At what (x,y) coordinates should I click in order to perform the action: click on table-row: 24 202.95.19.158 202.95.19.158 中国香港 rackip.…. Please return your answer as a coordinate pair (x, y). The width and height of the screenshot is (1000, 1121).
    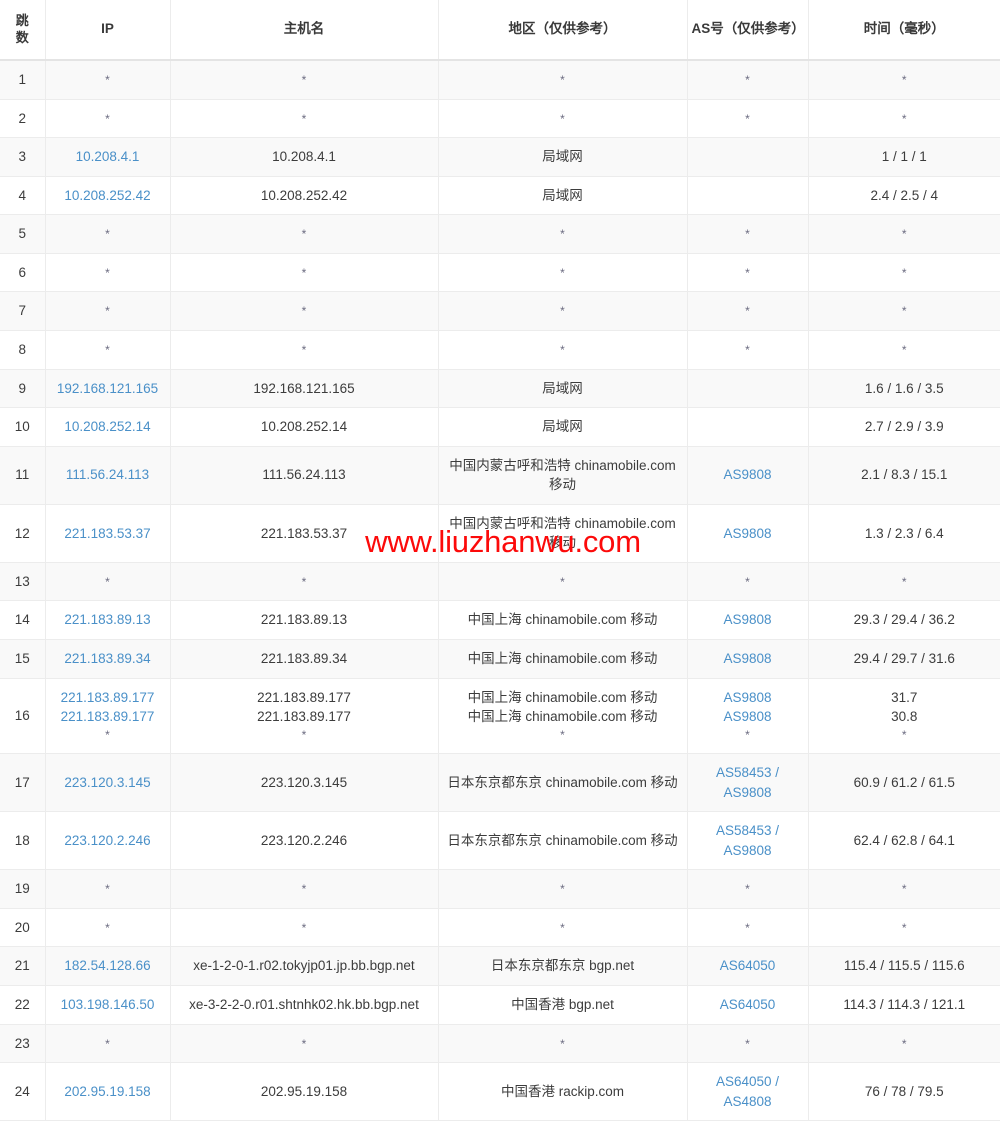
    Looking at the image, I should click on (500, 1091).